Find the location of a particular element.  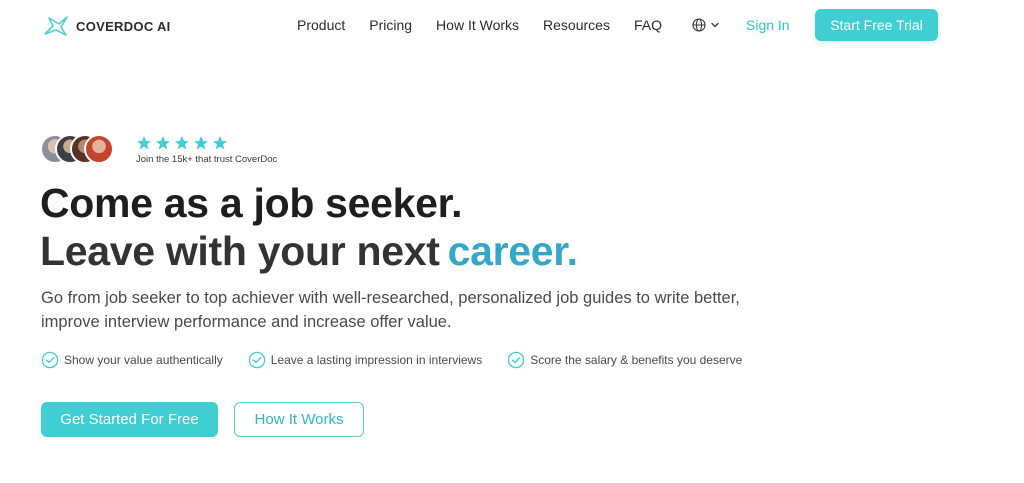

headline-line-2-text: Leave with your next is located at coordinates (240, 251).